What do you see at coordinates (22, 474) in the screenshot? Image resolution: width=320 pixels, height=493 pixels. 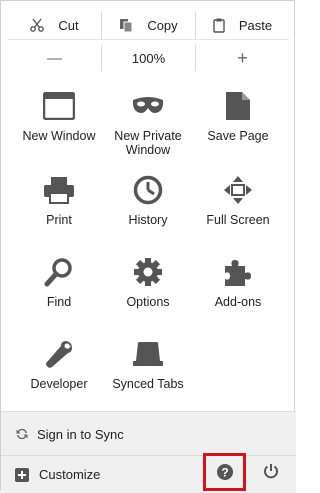 I see `plus-icon` at bounding box center [22, 474].